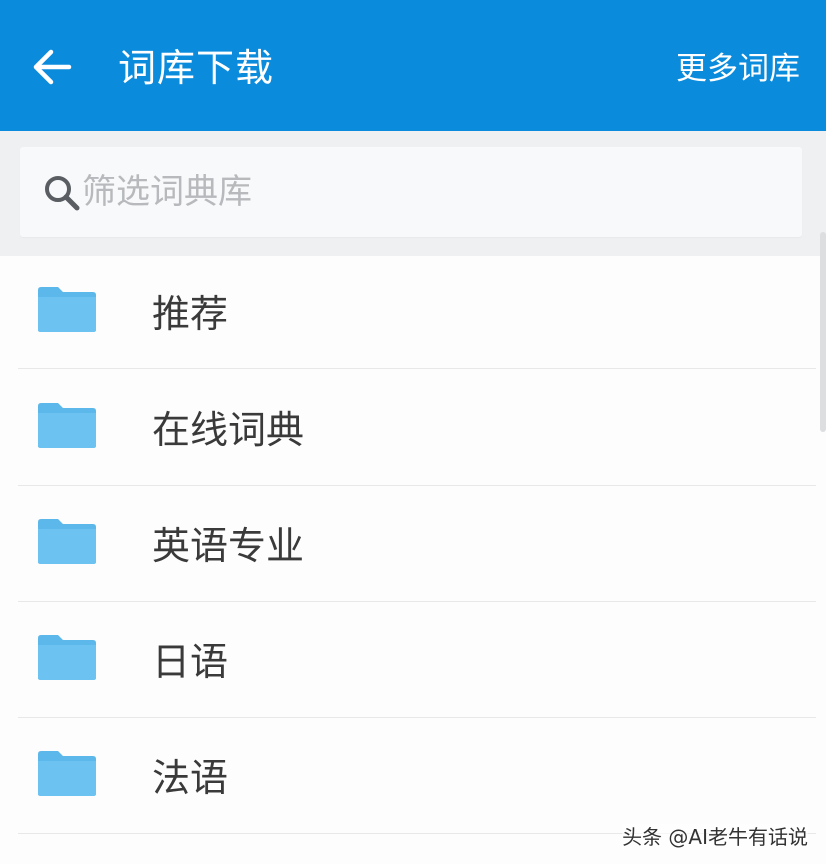 Image resolution: width=826 pixels, height=864 pixels. I want to click on back-button, so click(52, 67).